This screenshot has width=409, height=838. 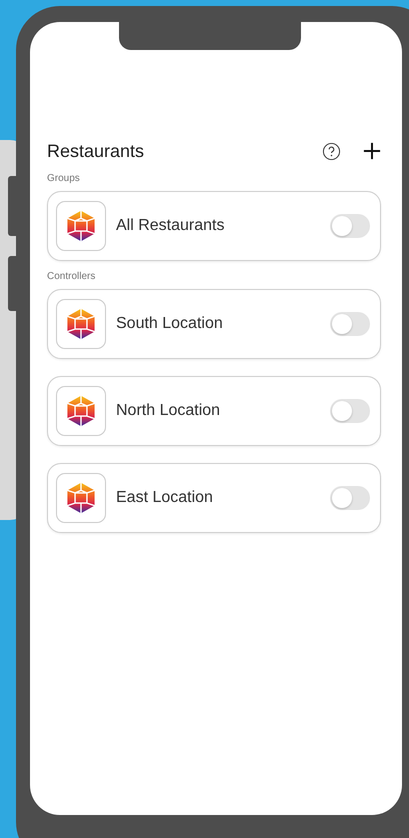 I want to click on location-name: South Location, so click(x=170, y=324).